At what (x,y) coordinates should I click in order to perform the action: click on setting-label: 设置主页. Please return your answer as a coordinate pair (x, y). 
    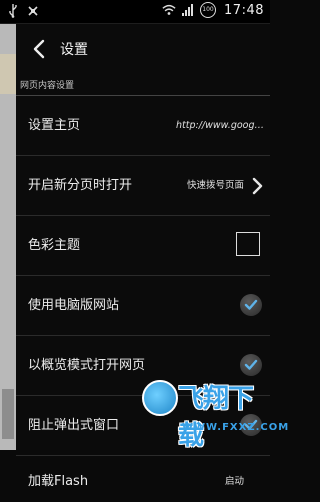
    Looking at the image, I should click on (54, 125).